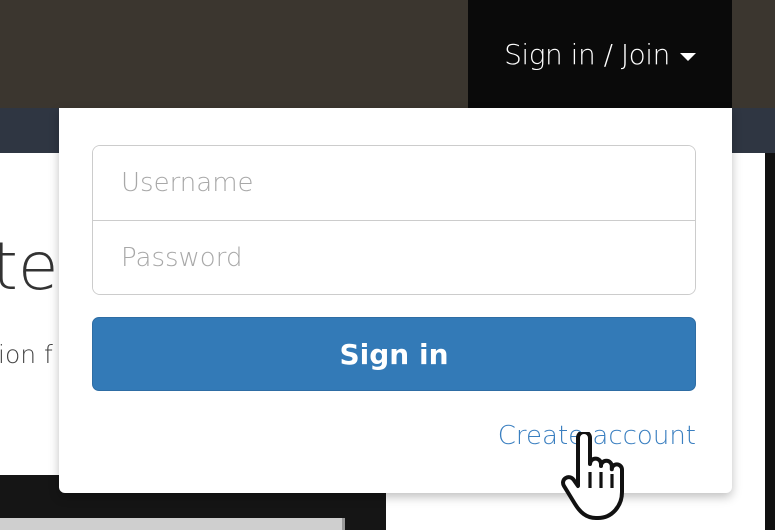 This screenshot has width=775, height=530. Describe the element at coordinates (394, 257) in the screenshot. I see `password-input` at that location.